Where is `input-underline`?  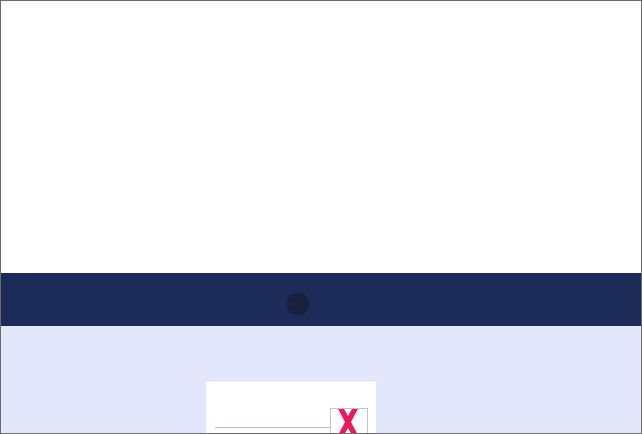
input-underline is located at coordinates (273, 427).